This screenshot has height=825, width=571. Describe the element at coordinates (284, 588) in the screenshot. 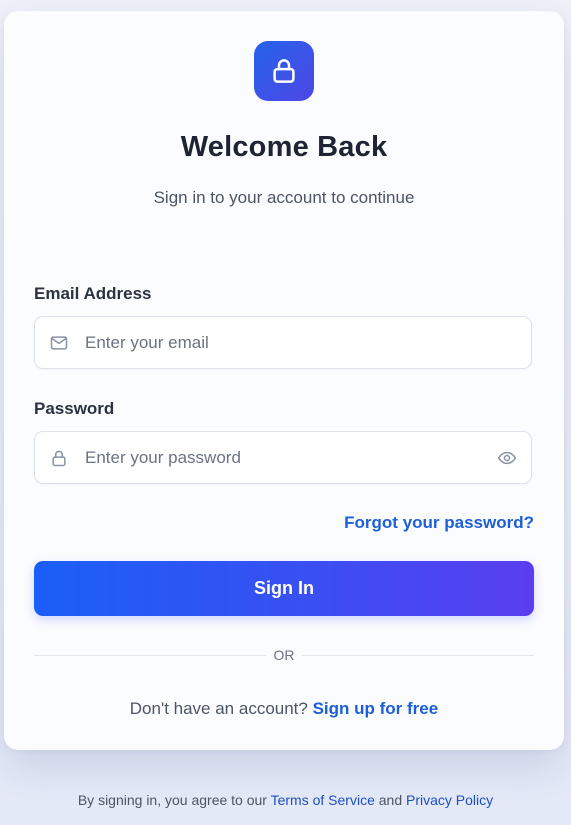

I see `sign-in-button: Sign In` at that location.